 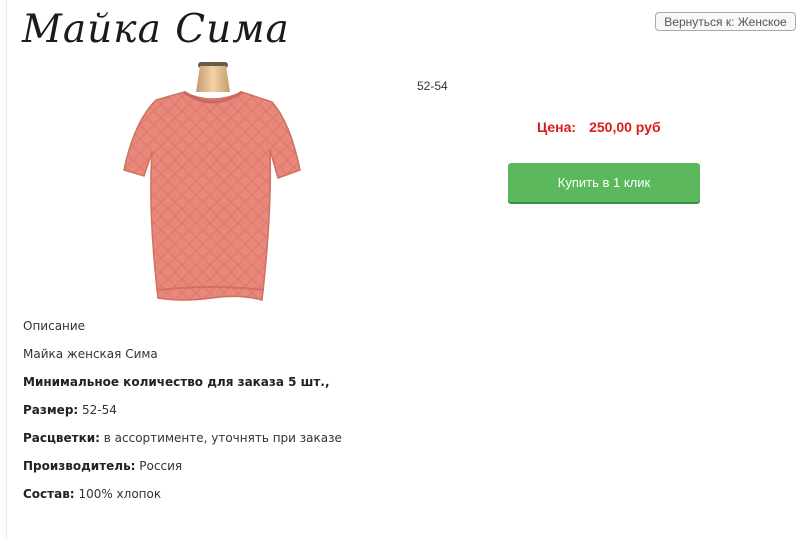 What do you see at coordinates (90, 354) in the screenshot?
I see `description-product-name: Майка женская Сима` at bounding box center [90, 354].